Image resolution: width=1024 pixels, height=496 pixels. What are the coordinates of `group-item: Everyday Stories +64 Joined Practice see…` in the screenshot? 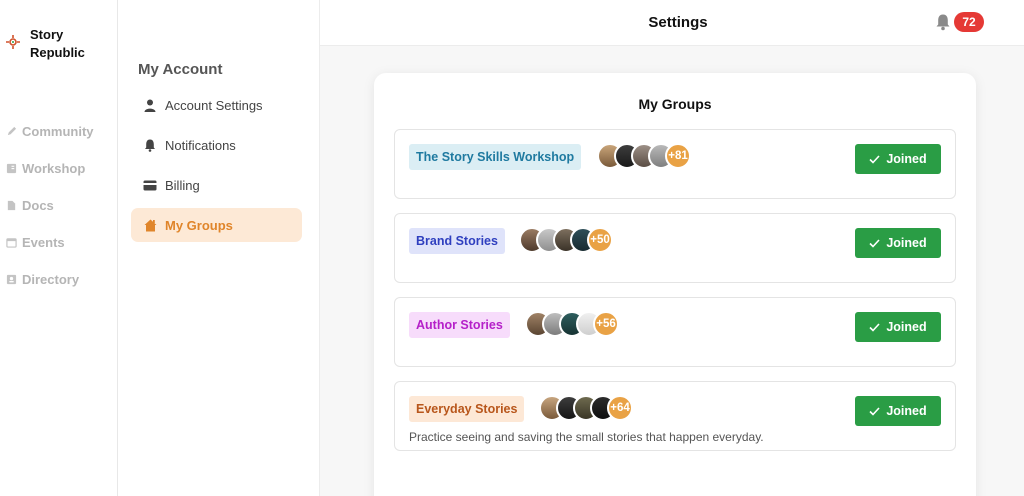 It's located at (675, 416).